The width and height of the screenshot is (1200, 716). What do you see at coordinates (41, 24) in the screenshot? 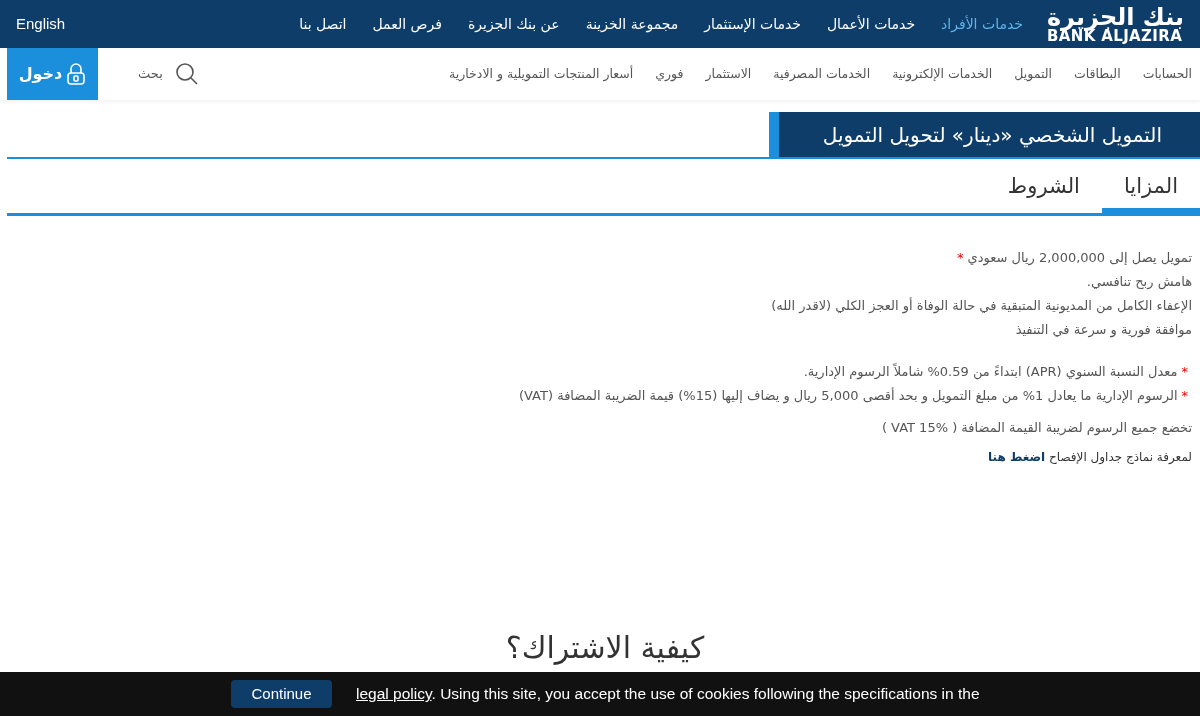
I see `language-link: English` at bounding box center [41, 24].